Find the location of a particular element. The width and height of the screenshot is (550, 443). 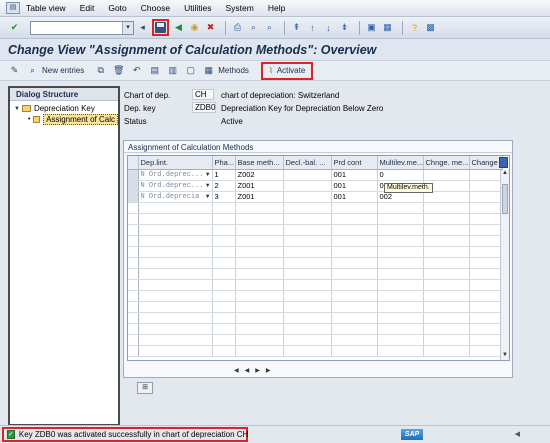

scroll-down-icon: ▼ is located at coordinates (505, 356).